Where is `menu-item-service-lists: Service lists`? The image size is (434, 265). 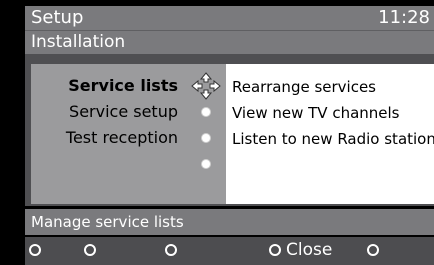
menu-item-service-lists: Service lists is located at coordinates (123, 86).